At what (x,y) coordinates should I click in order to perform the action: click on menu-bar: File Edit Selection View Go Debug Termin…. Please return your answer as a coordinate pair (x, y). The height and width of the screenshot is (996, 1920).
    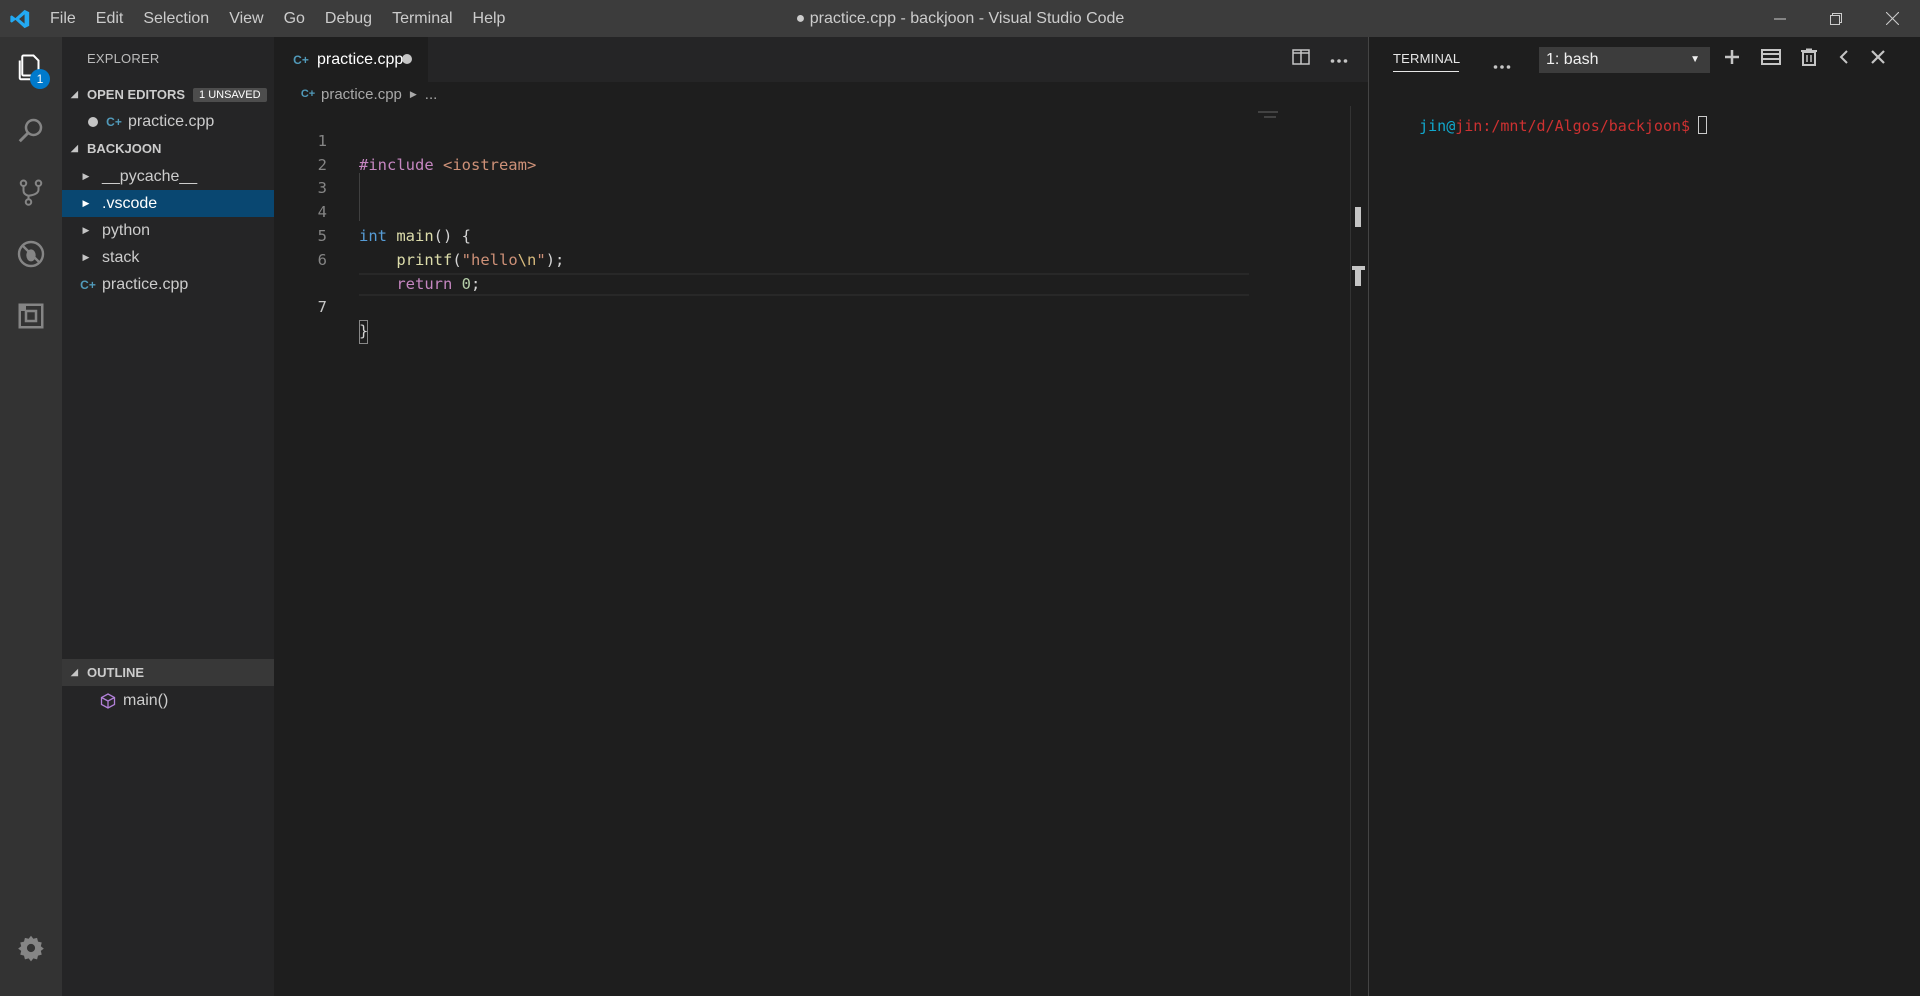
    Looking at the image, I should click on (277, 18).